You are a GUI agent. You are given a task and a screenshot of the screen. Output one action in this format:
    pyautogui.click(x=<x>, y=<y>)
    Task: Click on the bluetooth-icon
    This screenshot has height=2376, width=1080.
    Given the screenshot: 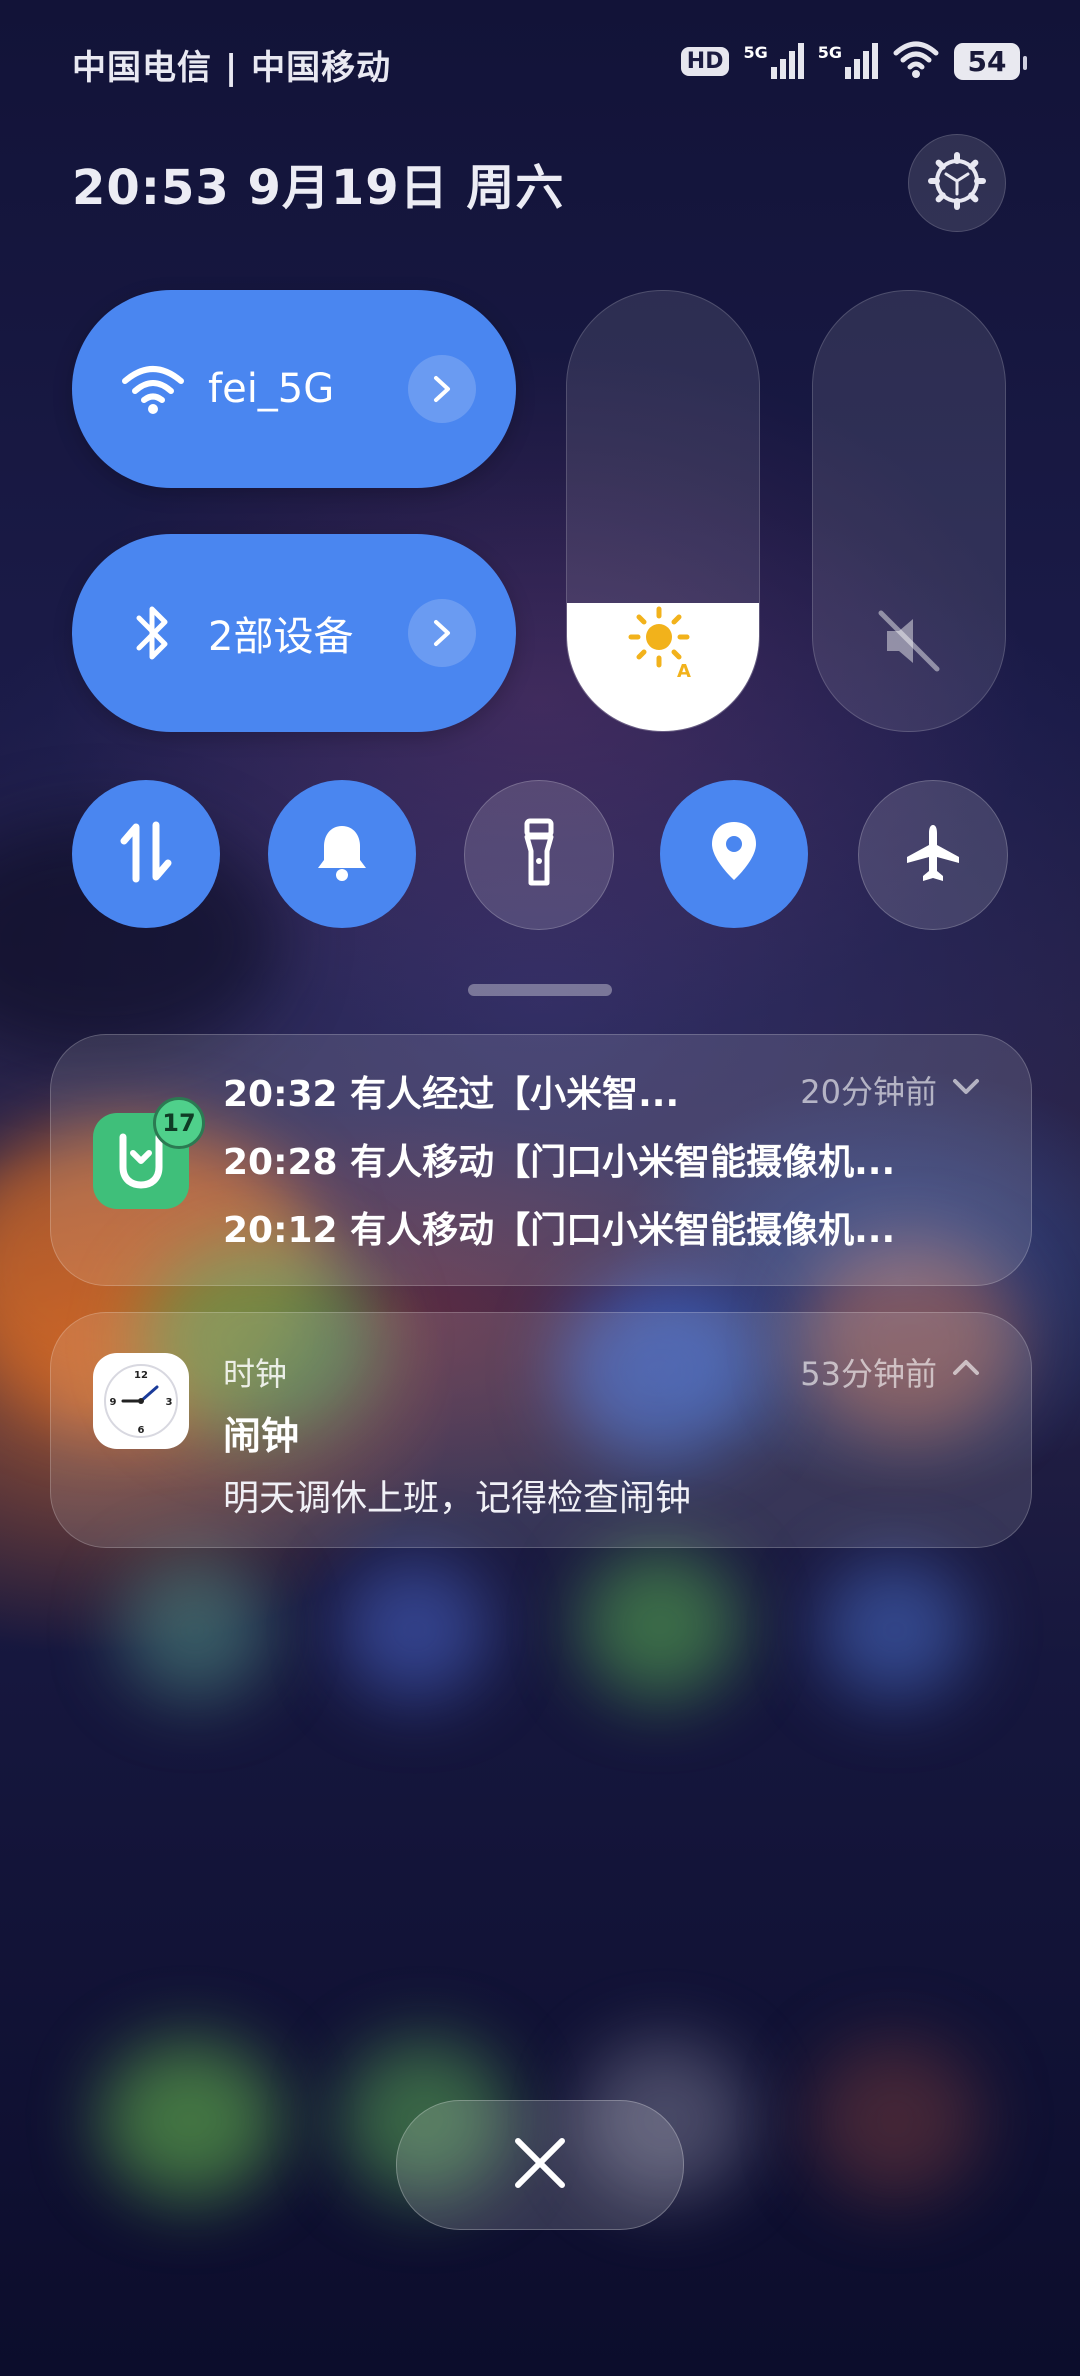 What is the action you would take?
    pyautogui.click(x=153, y=633)
    